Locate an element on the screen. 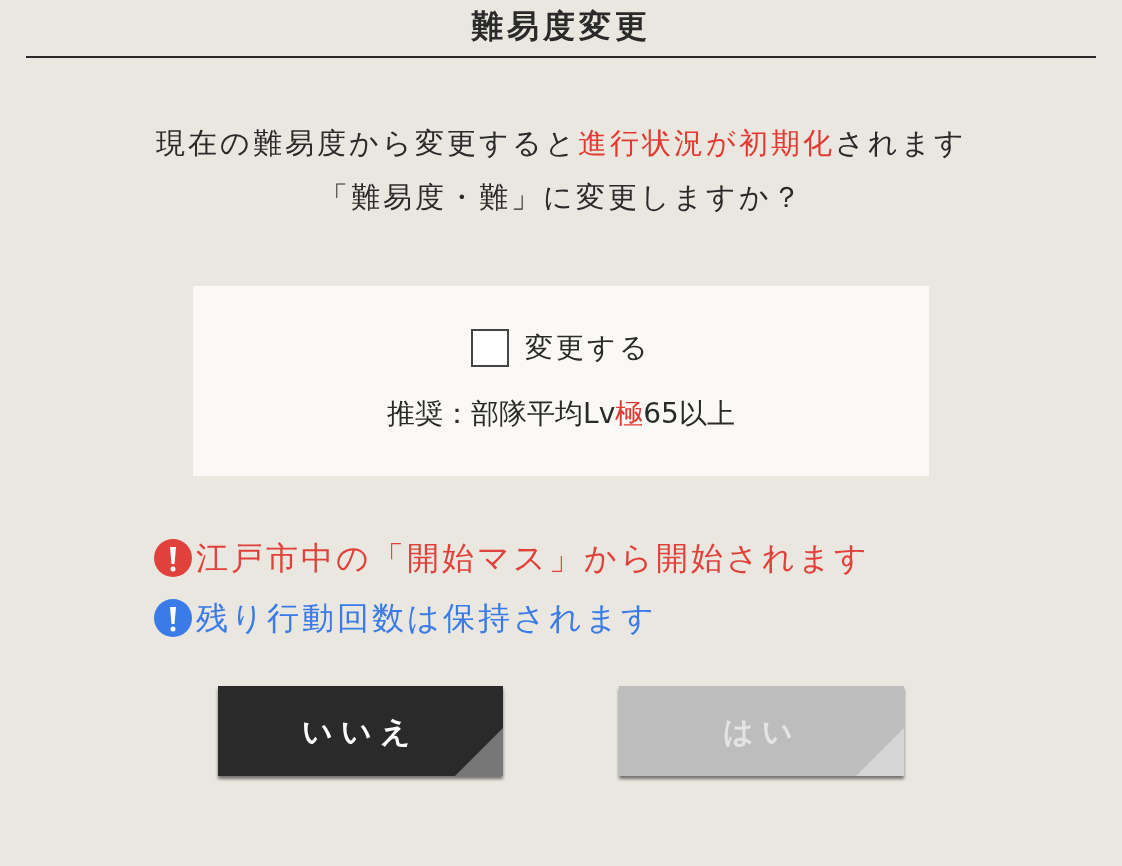  notice-text: 江戸市中の「開始マス」から開始されます is located at coordinates (533, 558).